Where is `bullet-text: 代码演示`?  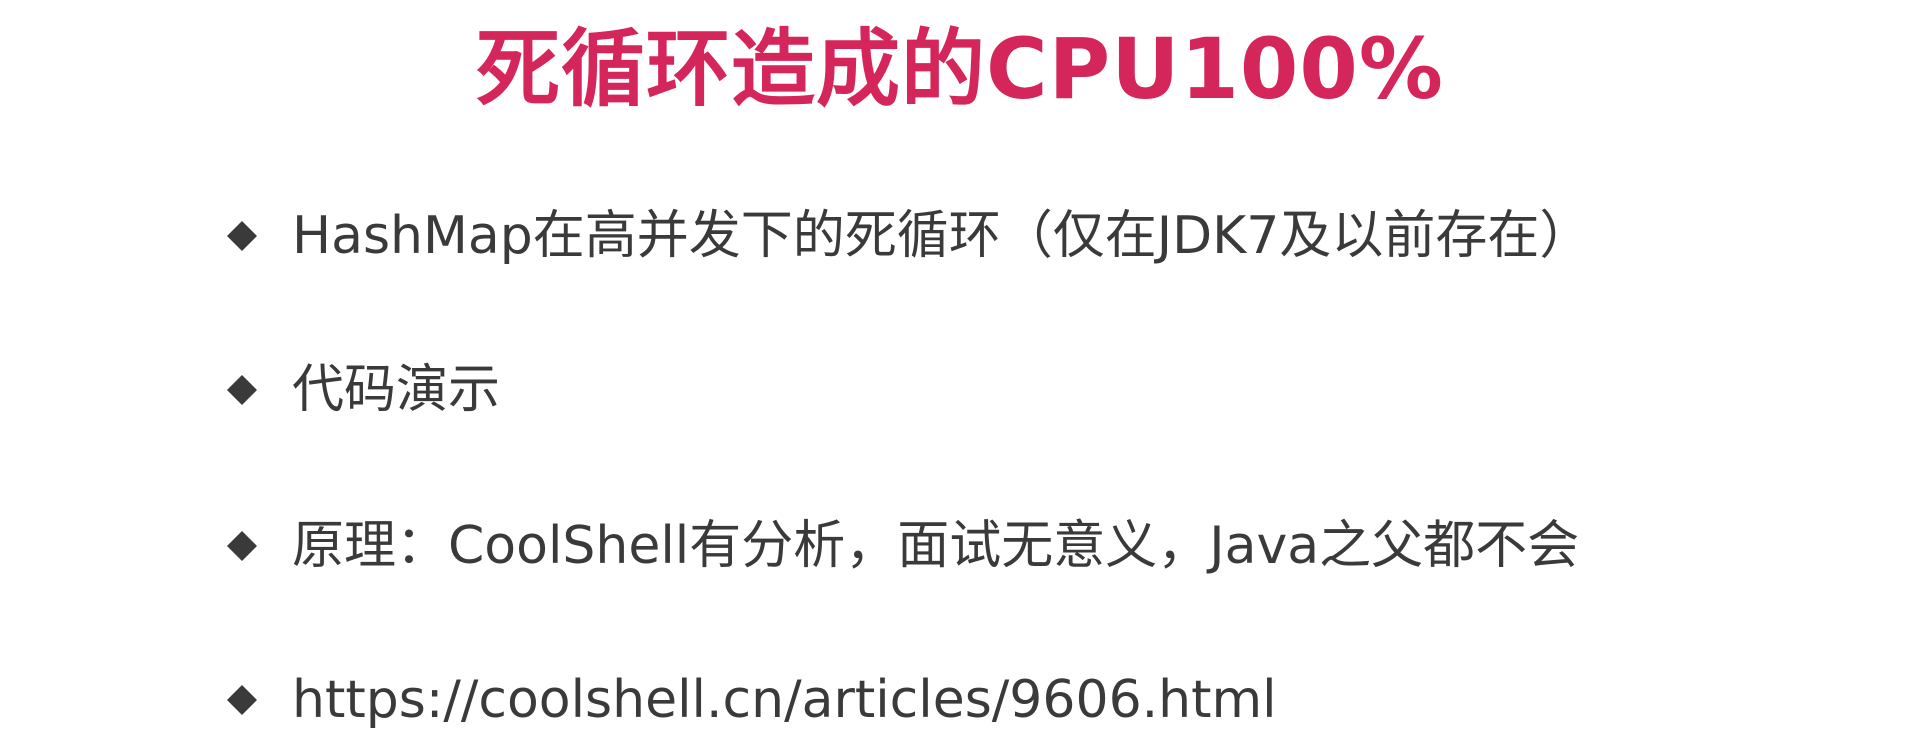 bullet-text: 代码演示 is located at coordinates (396, 390).